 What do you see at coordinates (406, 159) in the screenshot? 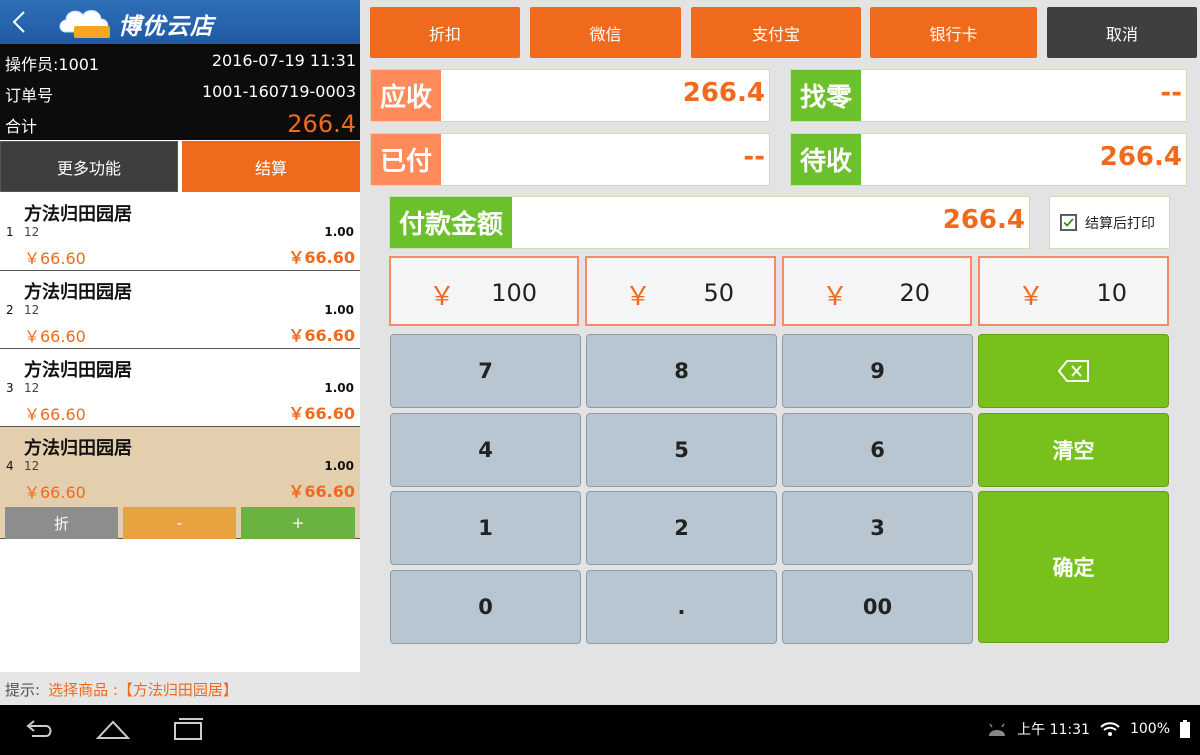
I see `paid-label: 已付` at bounding box center [406, 159].